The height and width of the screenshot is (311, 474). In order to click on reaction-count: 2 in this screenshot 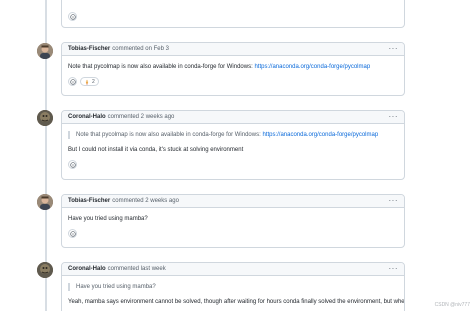, I will do `click(93, 81)`.